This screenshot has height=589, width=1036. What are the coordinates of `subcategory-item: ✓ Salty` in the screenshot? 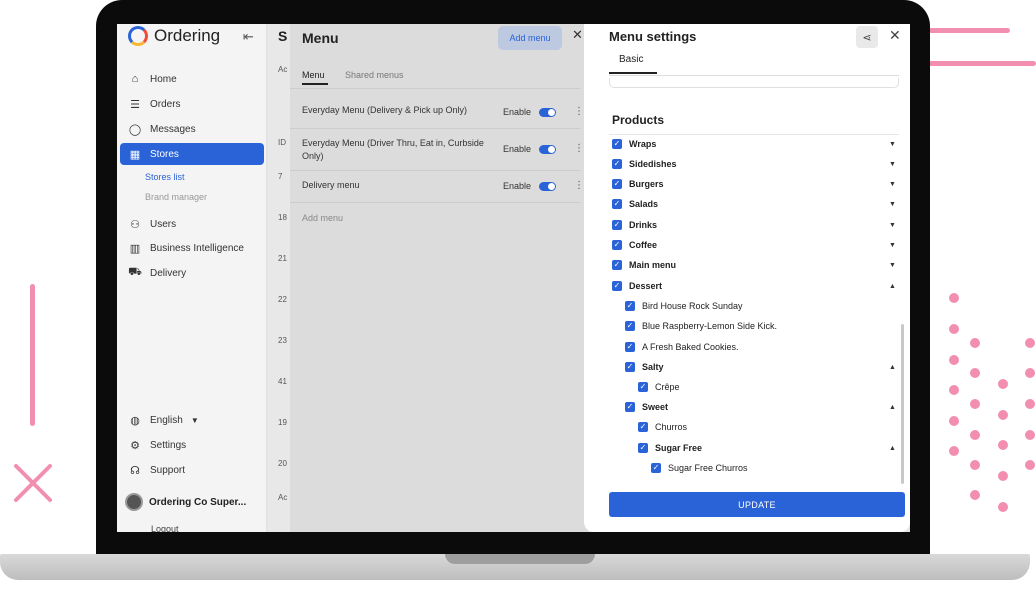 It's located at (644, 367).